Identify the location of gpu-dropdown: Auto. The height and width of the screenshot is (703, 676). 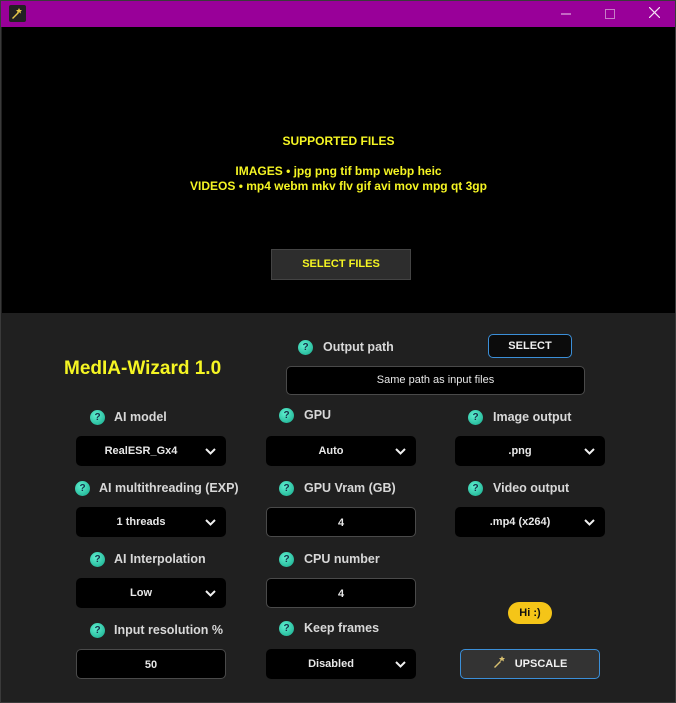
(341, 451).